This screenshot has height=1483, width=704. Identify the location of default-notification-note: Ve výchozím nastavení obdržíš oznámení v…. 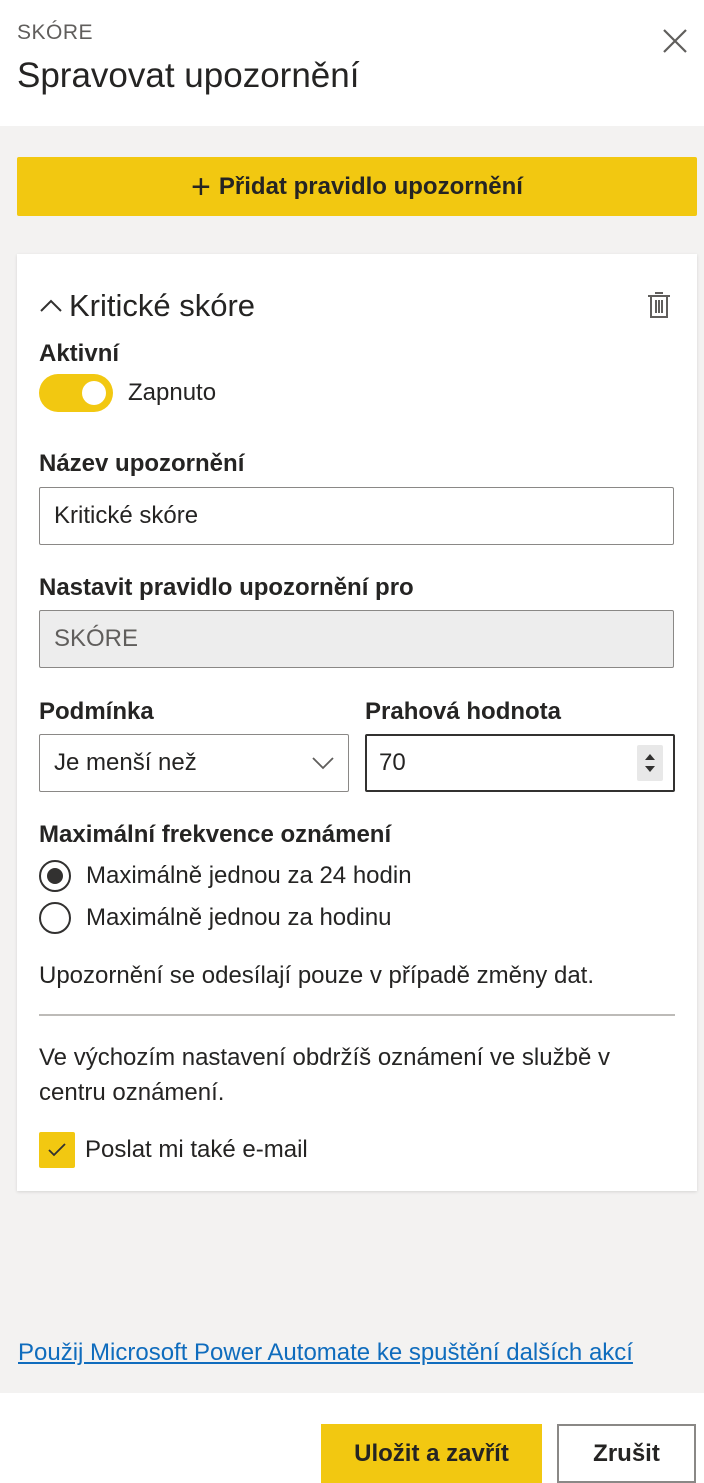
(324, 1075).